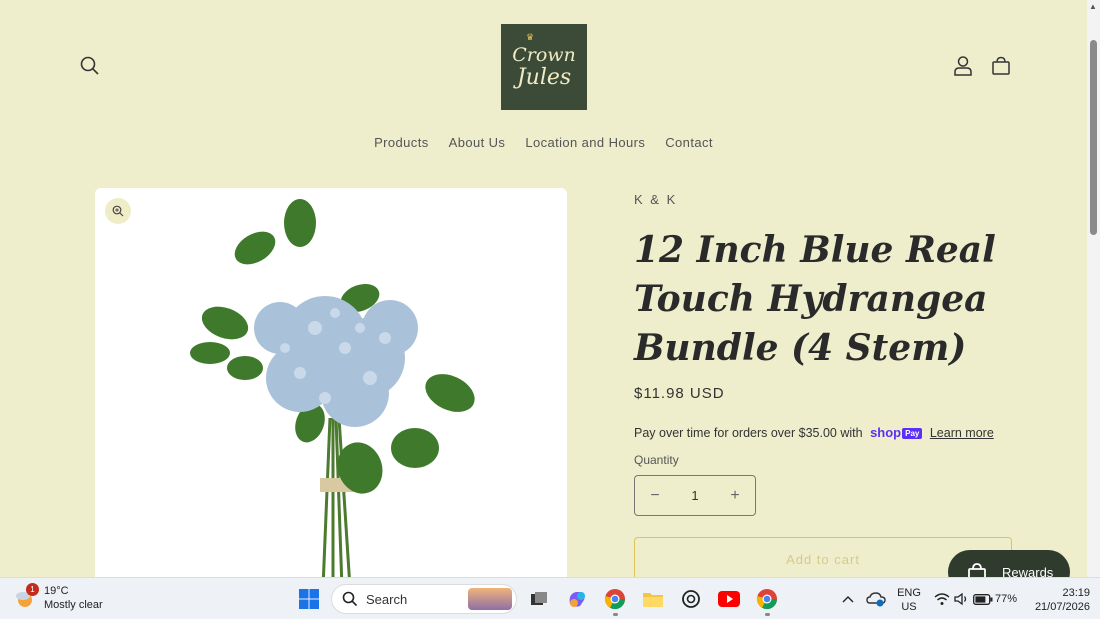 This screenshot has height=619, width=1100. What do you see at coordinates (909, 593) in the screenshot?
I see `lang-line1: ENG` at bounding box center [909, 593].